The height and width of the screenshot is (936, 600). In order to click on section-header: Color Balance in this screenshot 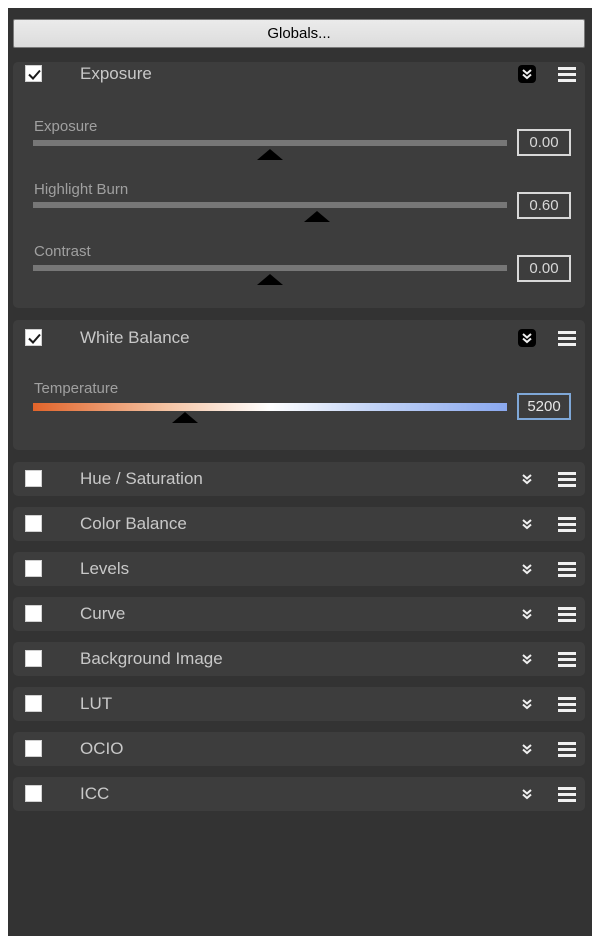, I will do `click(299, 524)`.